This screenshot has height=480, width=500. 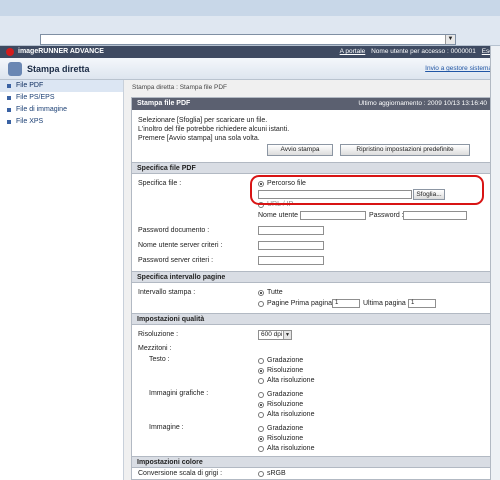 What do you see at coordinates (166, 427) in the screenshot?
I see `image-halftone-label: Immagine :` at bounding box center [166, 427].